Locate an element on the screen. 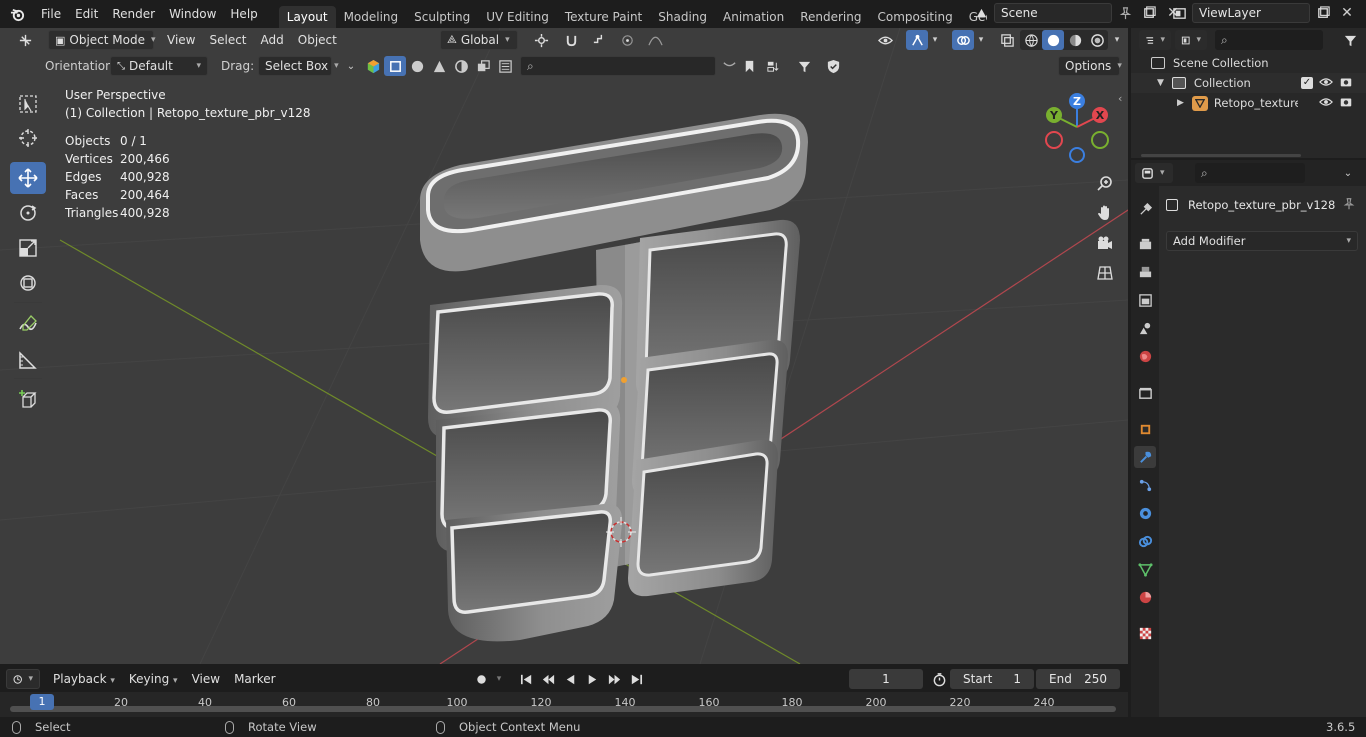  shading-rendered-icon is located at coordinates (1097, 40).